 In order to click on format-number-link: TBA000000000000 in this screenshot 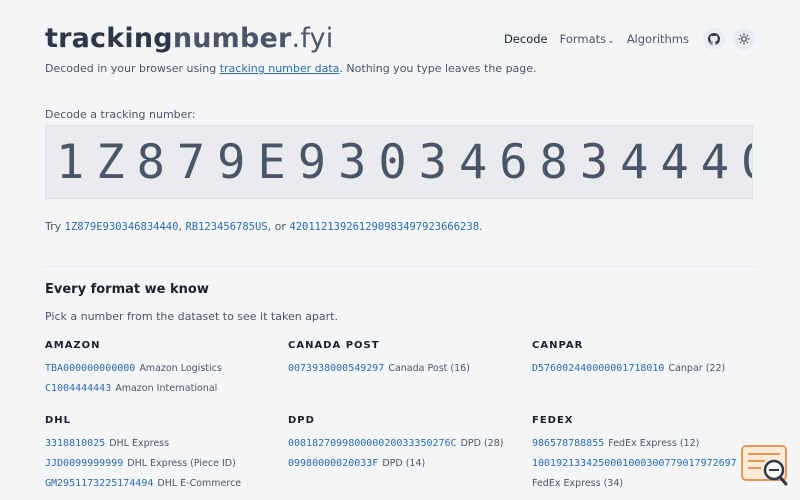, I will do `click(90, 368)`.